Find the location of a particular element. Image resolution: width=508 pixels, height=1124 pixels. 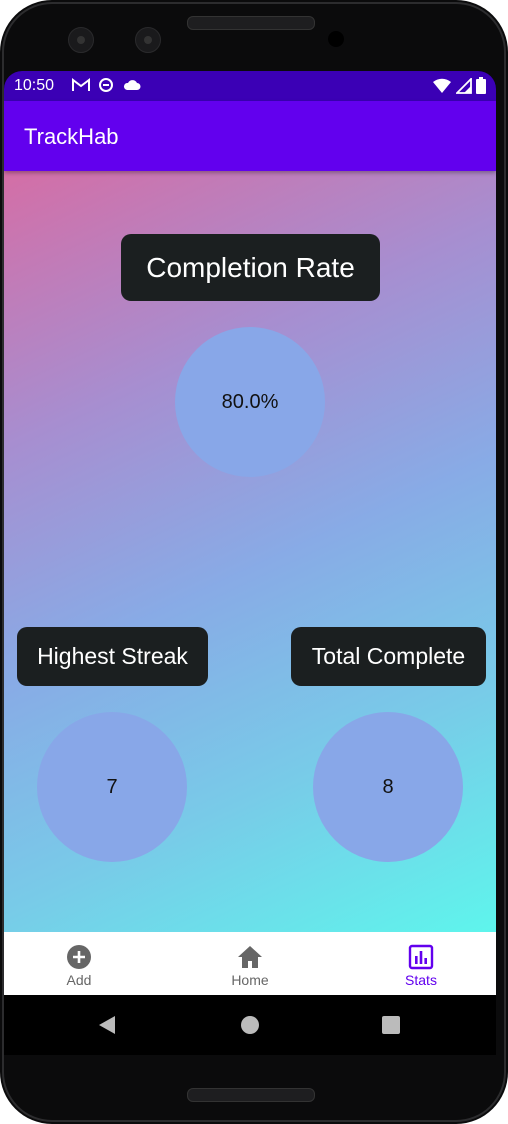

completion-rate-label: Completion Rate is located at coordinates (250, 267).